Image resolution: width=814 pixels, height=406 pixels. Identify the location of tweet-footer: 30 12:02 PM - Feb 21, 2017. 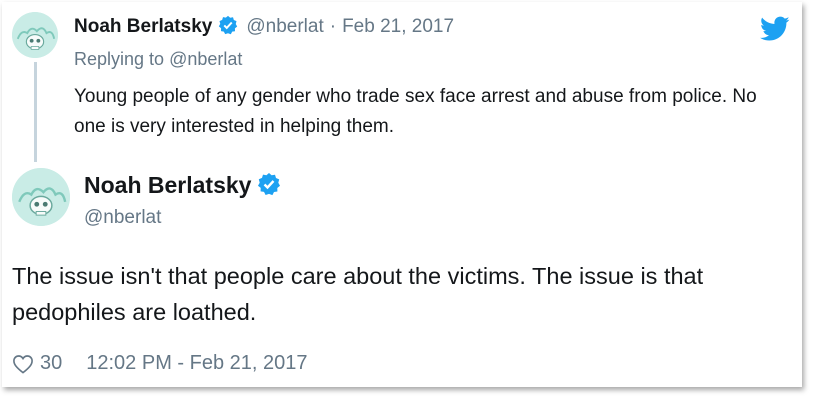
(160, 363).